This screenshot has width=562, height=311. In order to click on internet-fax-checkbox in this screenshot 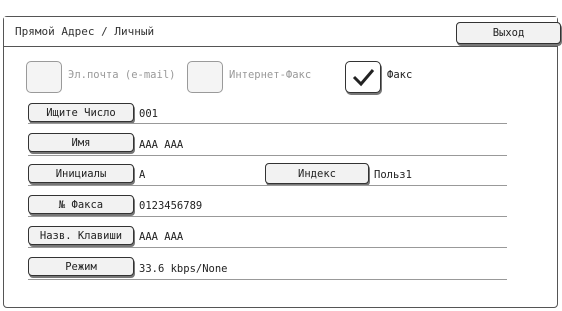, I will do `click(205, 77)`.